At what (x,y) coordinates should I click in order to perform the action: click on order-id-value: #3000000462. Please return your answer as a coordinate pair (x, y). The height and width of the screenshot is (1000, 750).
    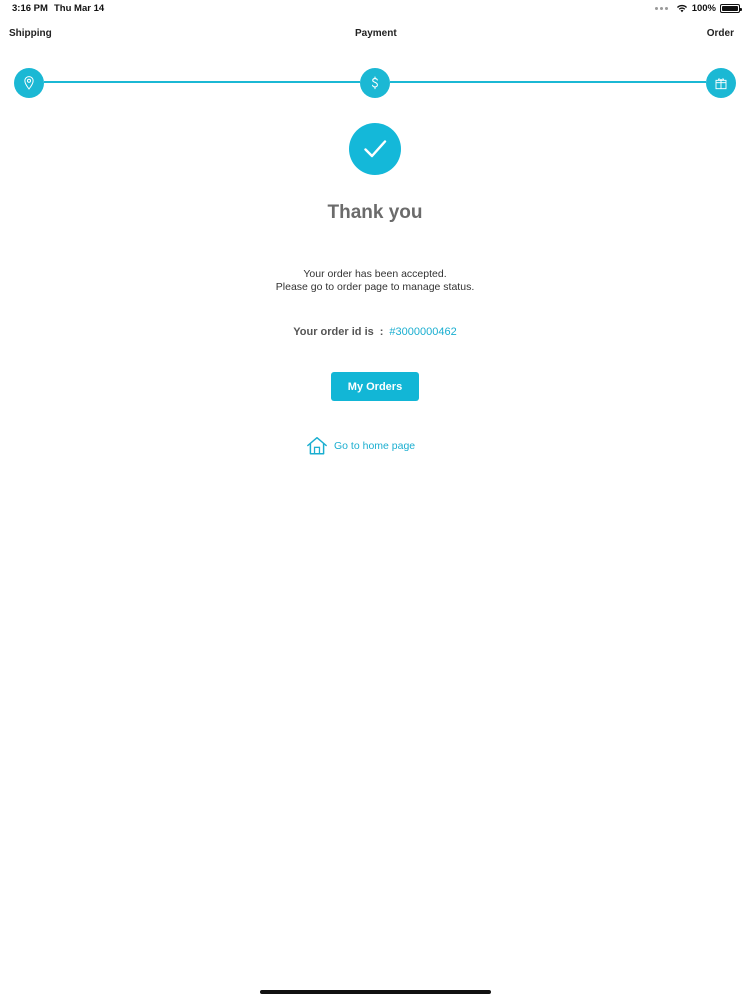
    Looking at the image, I should click on (423, 332).